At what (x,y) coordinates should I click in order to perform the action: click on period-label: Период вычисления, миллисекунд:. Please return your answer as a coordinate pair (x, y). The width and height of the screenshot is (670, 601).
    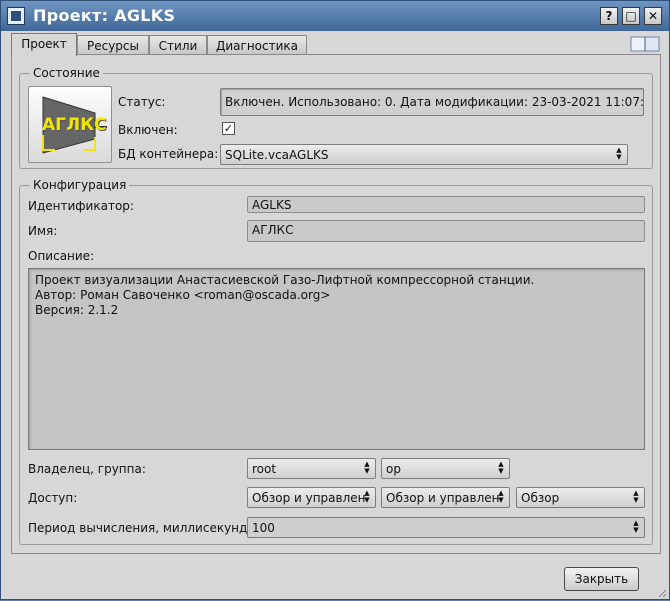
    Looking at the image, I should click on (140, 528).